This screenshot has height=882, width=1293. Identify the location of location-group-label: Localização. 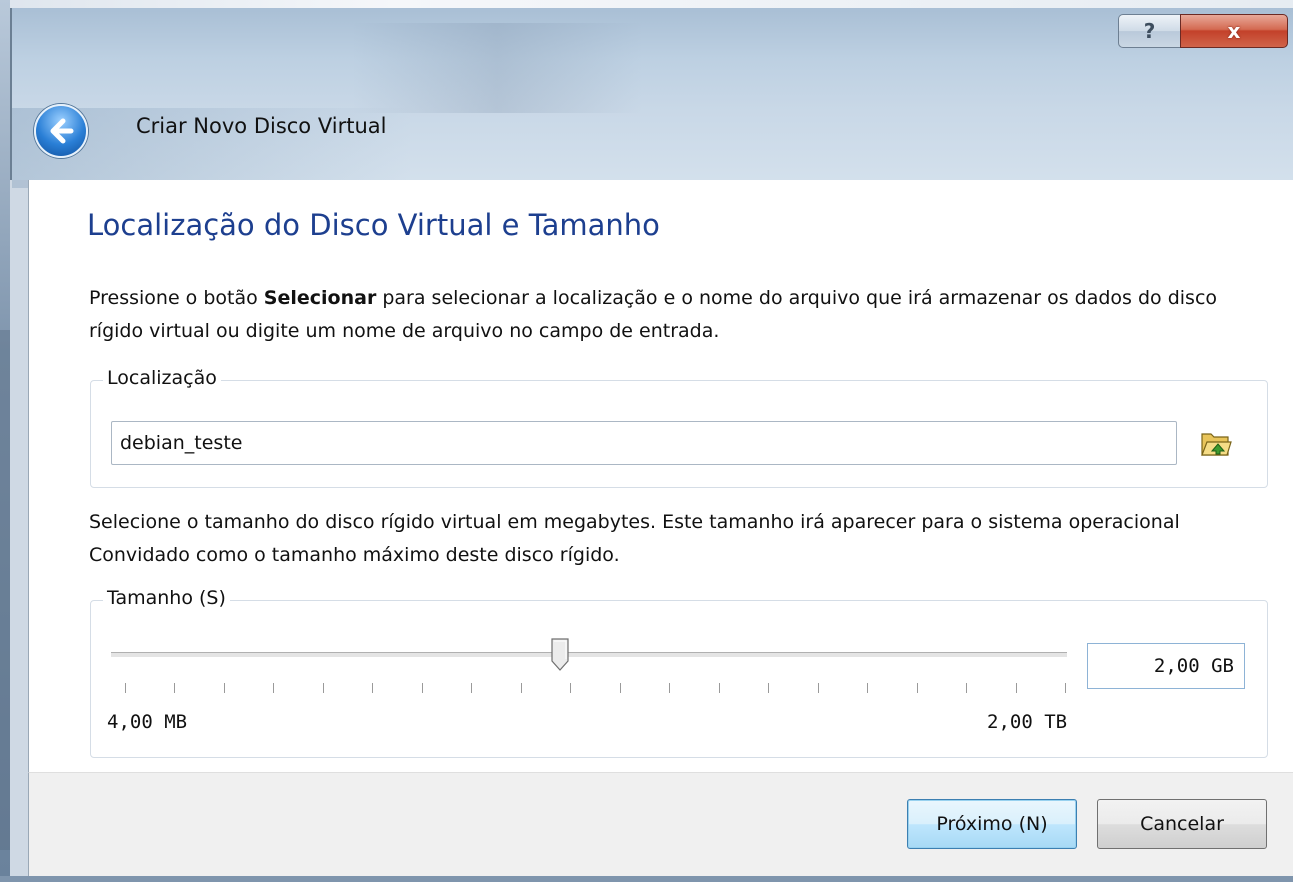
(162, 378).